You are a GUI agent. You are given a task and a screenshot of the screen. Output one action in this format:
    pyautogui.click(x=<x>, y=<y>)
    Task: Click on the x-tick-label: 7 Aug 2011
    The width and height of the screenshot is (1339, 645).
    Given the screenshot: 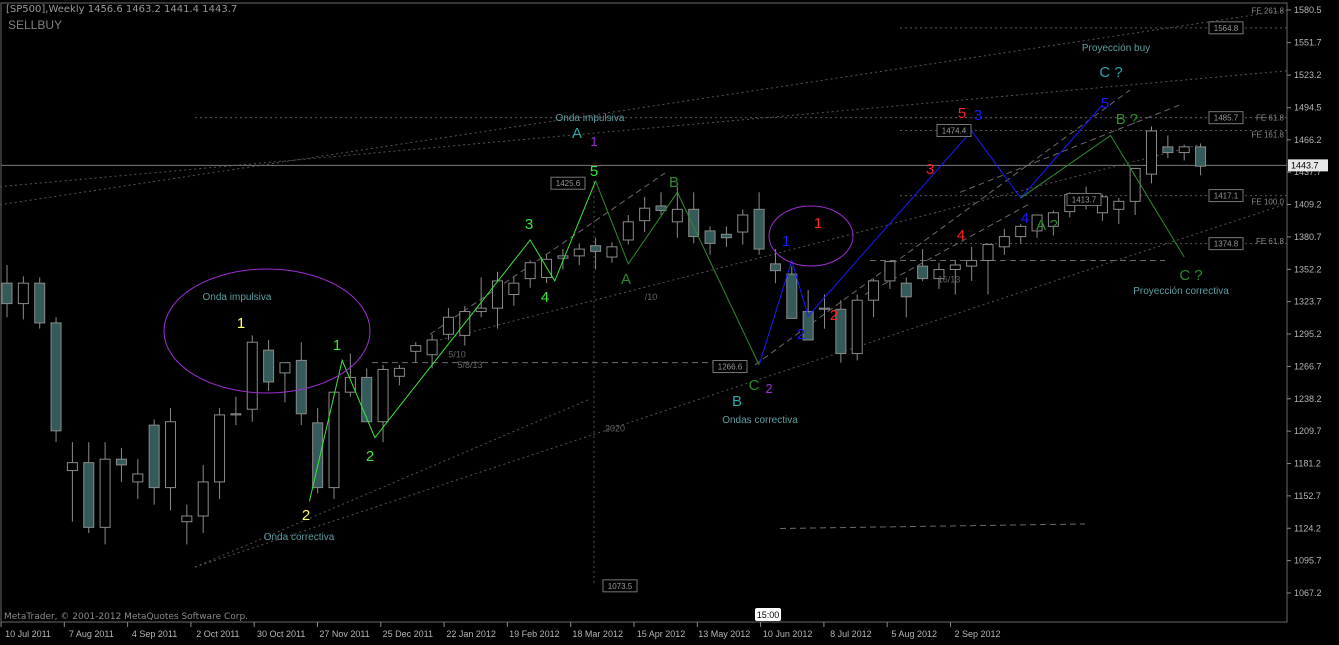 What is the action you would take?
    pyautogui.click(x=91, y=634)
    